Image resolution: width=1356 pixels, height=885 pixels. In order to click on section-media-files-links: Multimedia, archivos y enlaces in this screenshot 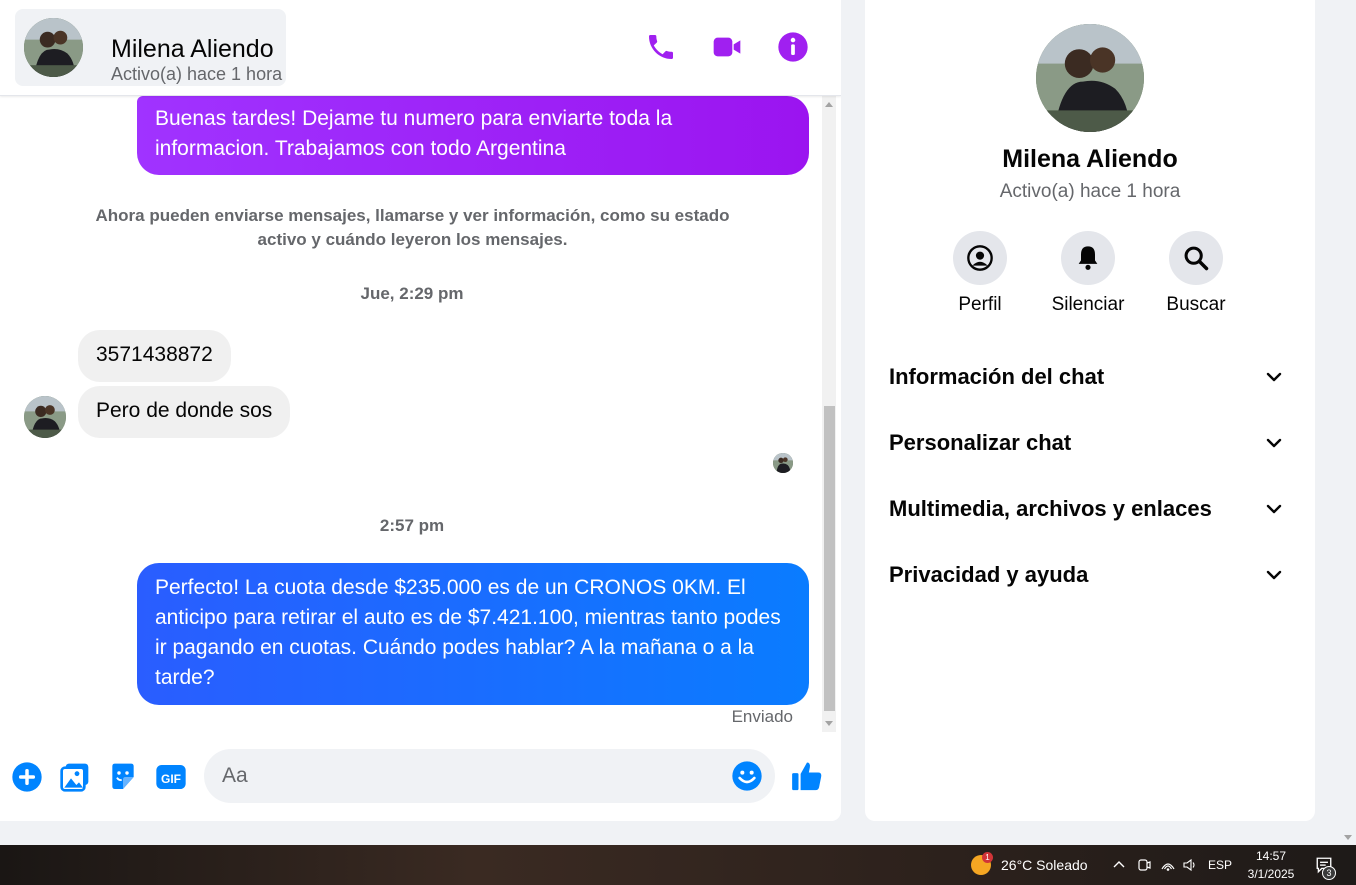, I will do `click(1090, 509)`.